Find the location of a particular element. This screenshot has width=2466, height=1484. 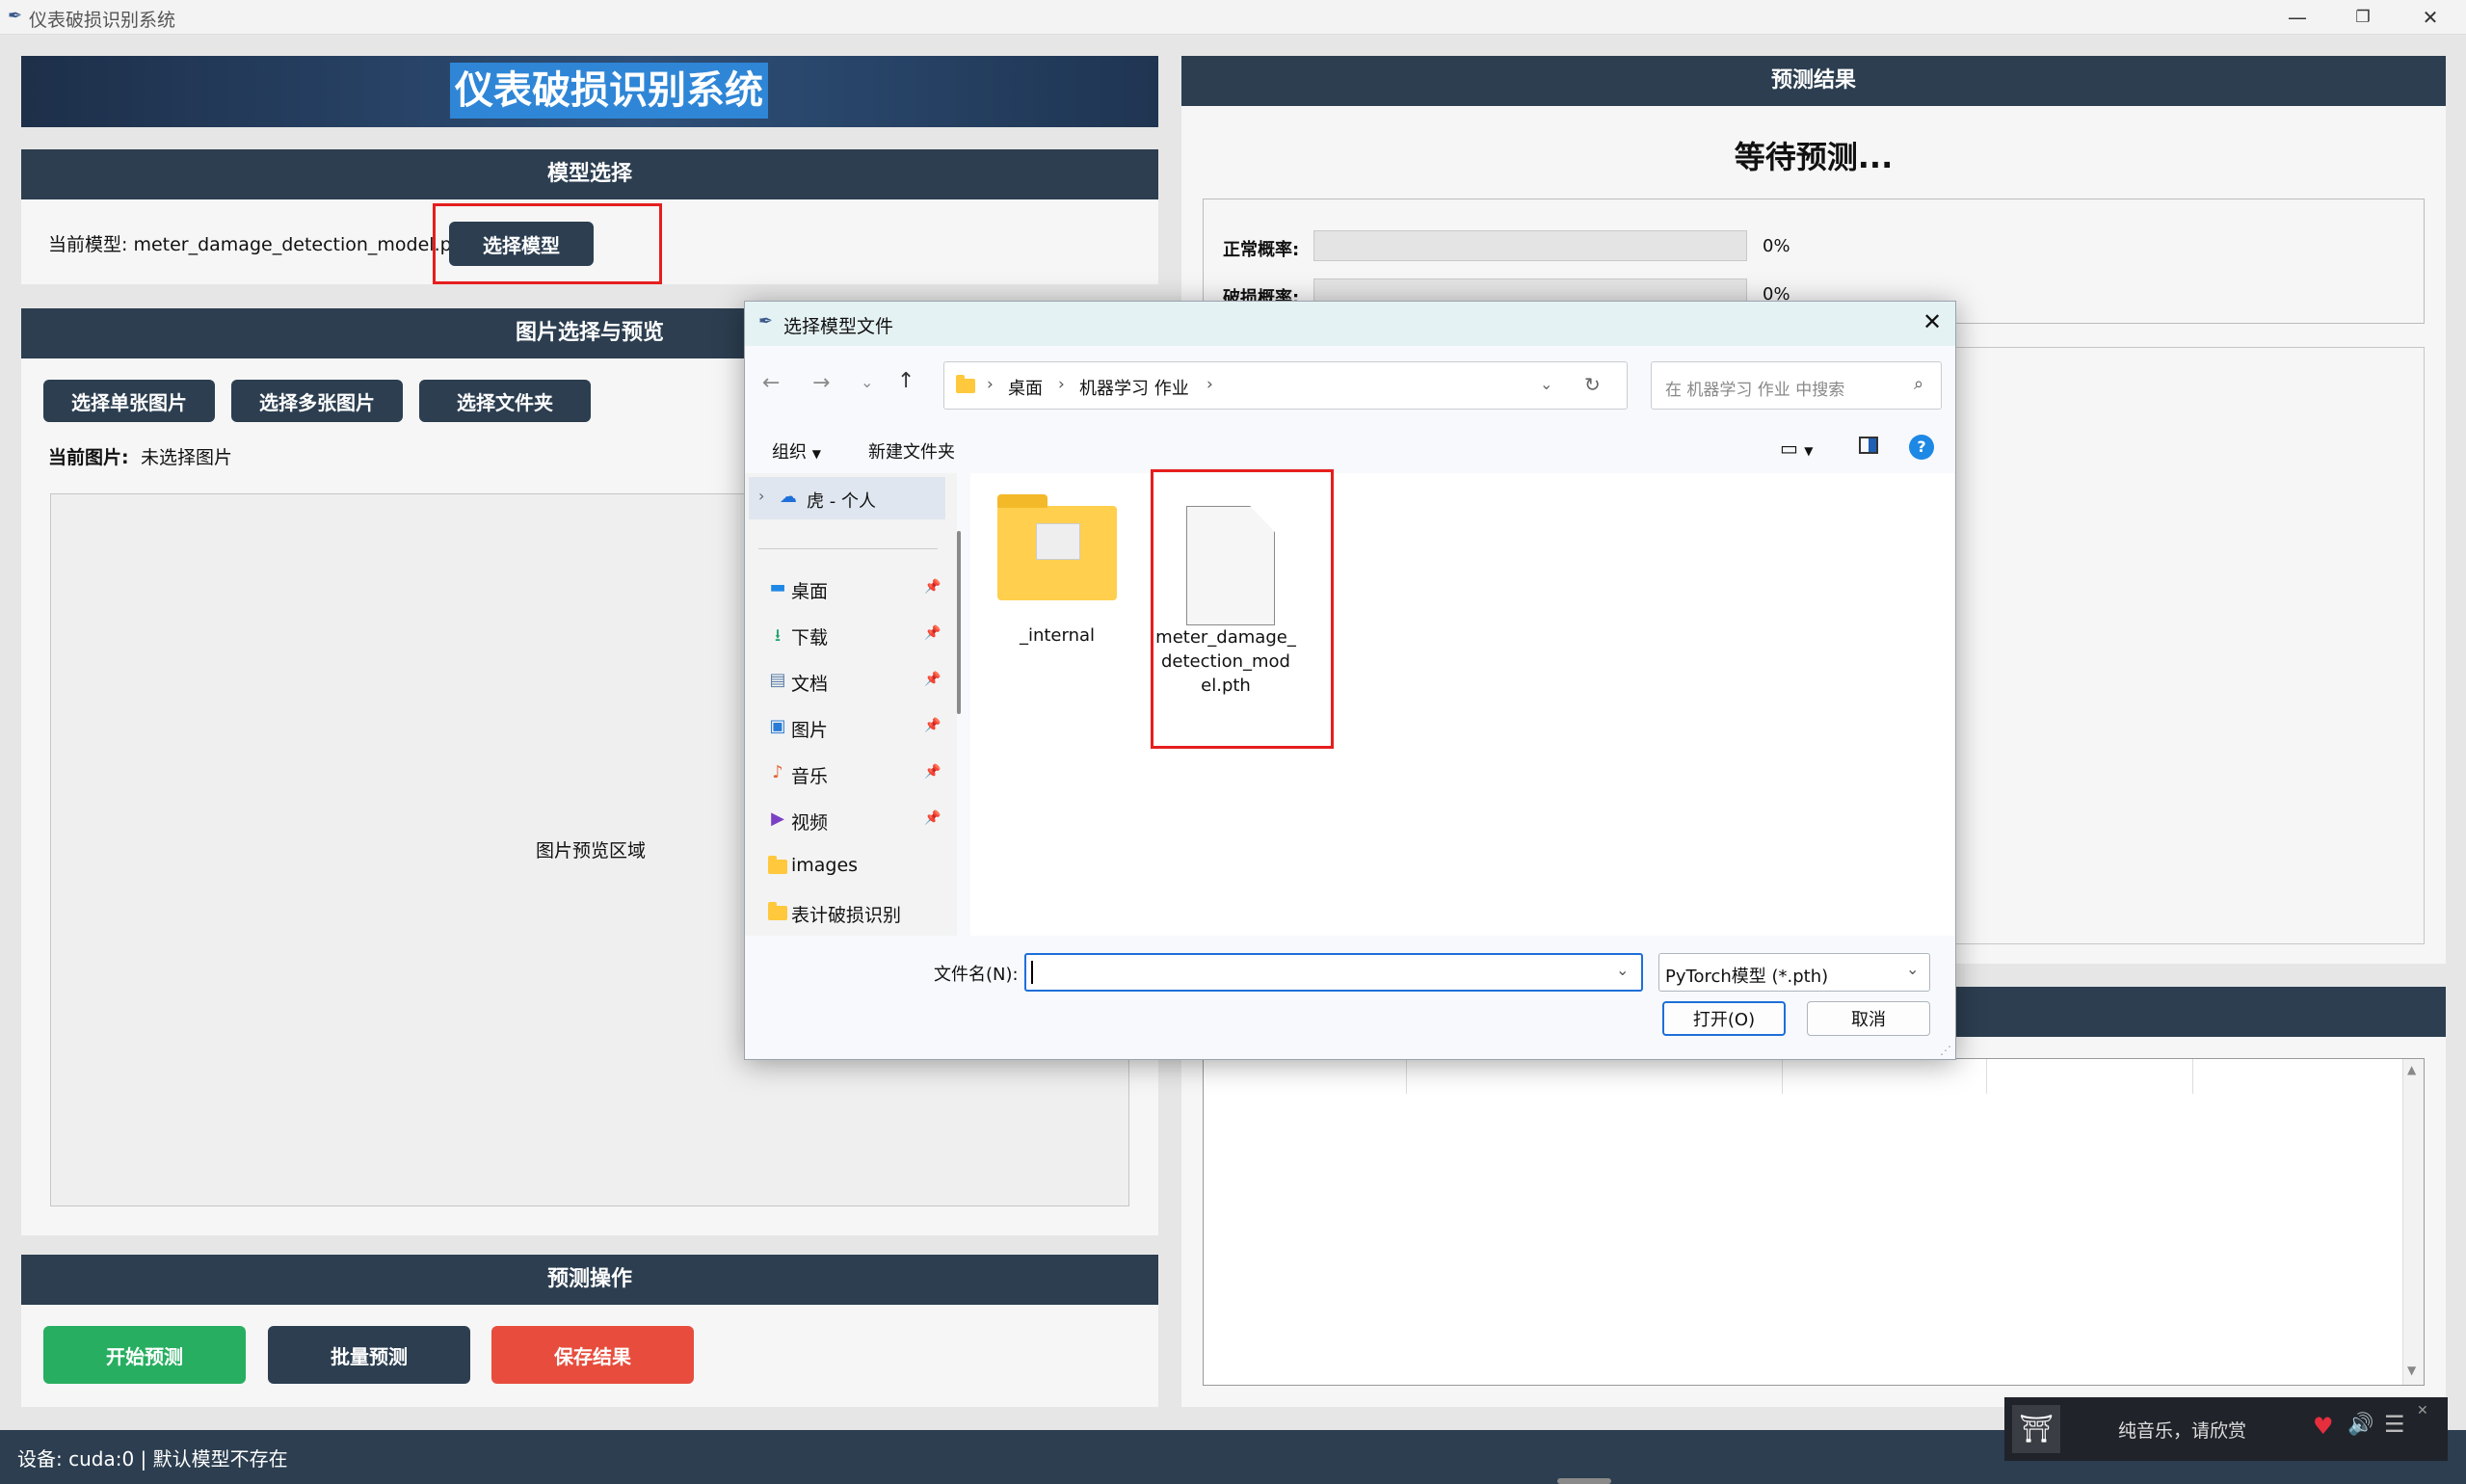

address-folder-icon is located at coordinates (965, 384).